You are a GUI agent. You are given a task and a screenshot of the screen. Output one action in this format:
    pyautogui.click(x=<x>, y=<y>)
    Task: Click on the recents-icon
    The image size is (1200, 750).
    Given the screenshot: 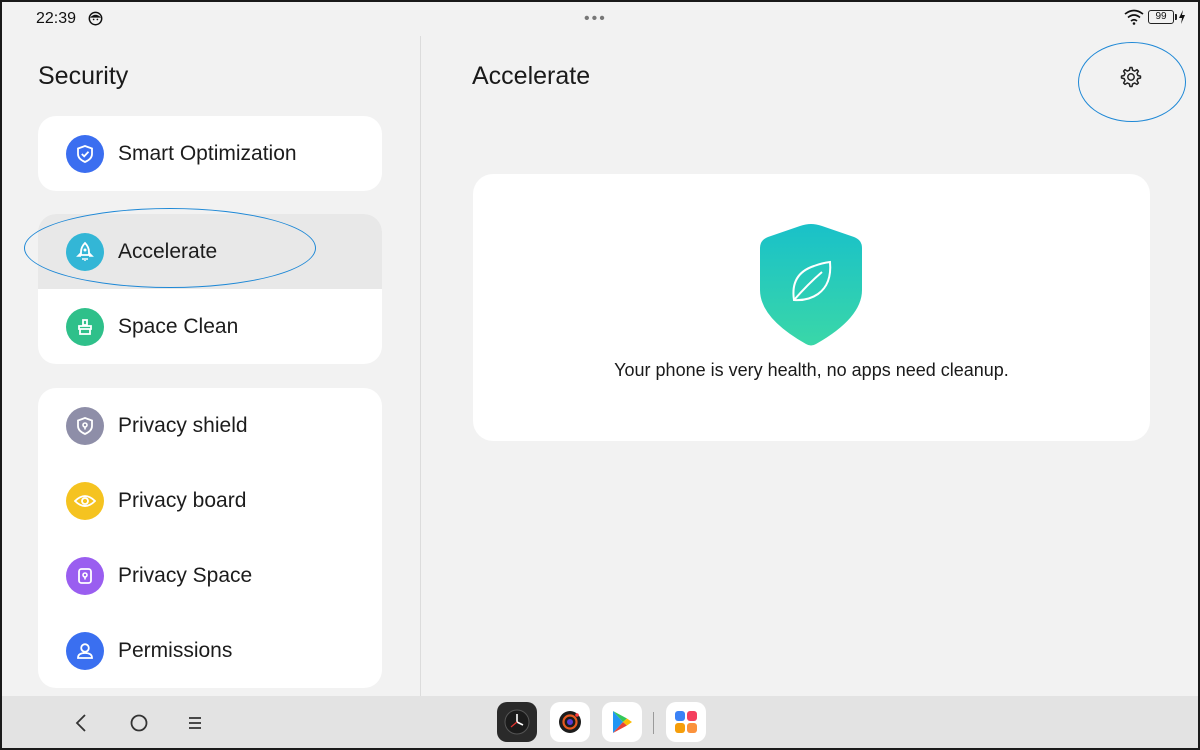 What is the action you would take?
    pyautogui.click(x=195, y=723)
    